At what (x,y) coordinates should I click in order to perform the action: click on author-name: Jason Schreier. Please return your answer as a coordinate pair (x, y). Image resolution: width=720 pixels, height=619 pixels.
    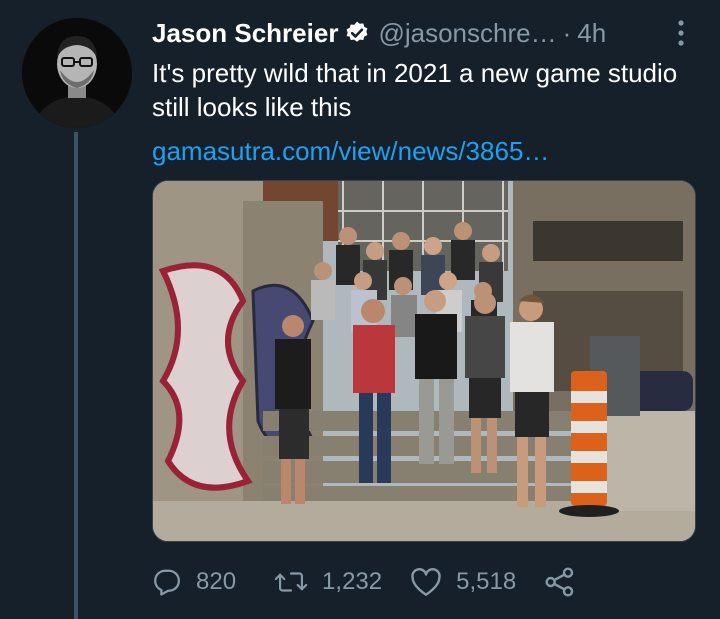
    Looking at the image, I should click on (245, 33).